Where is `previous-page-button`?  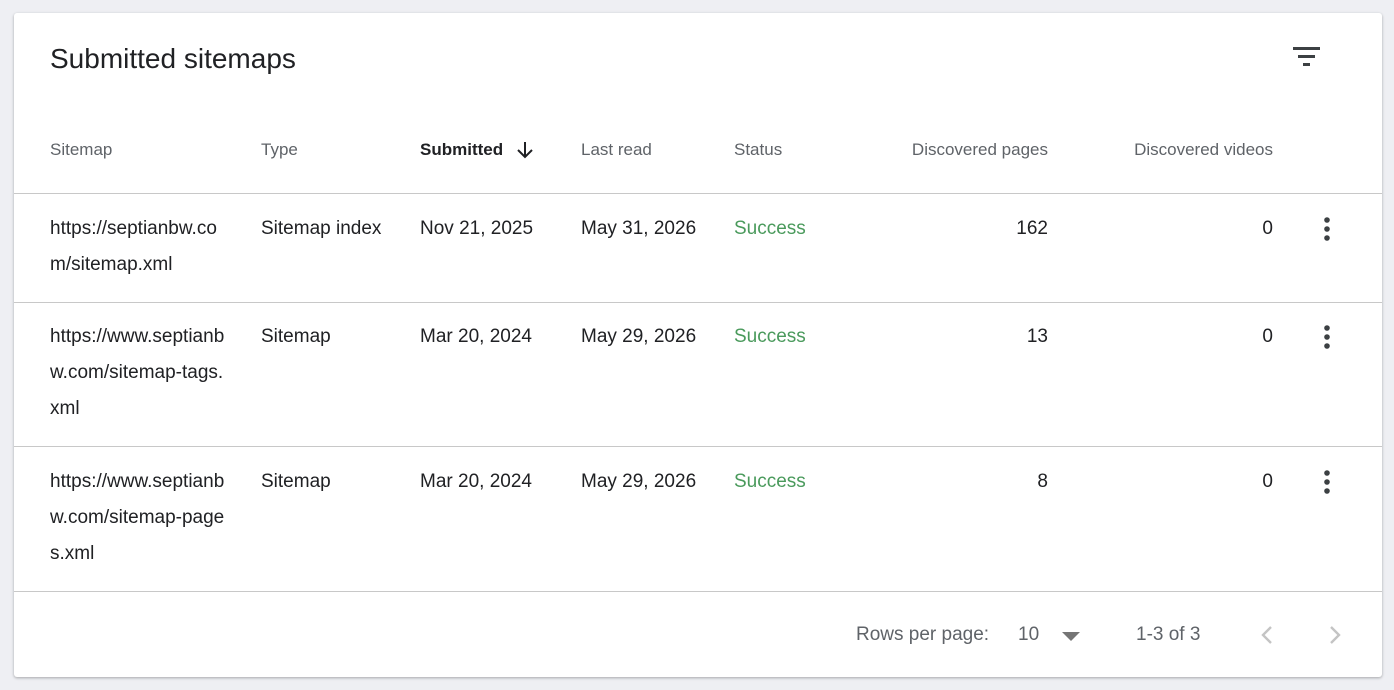
previous-page-button is located at coordinates (1268, 635).